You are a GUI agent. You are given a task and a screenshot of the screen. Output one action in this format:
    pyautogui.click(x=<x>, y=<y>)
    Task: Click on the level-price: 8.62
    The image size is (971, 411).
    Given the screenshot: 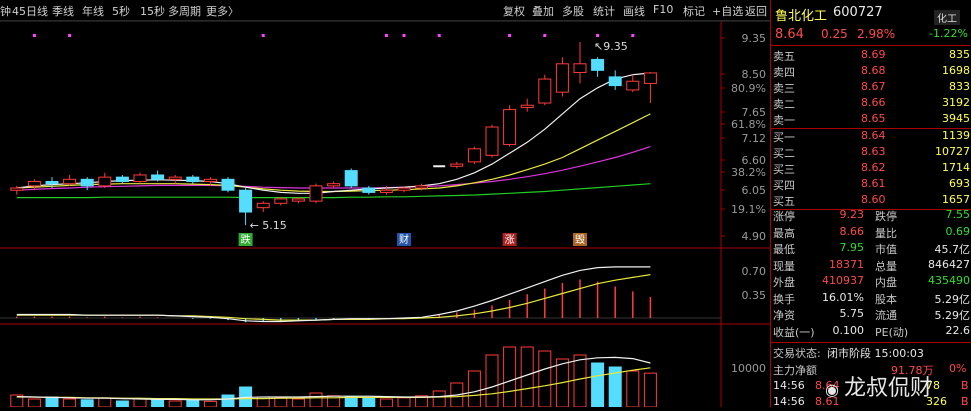 What is the action you would take?
    pyautogui.click(x=873, y=167)
    